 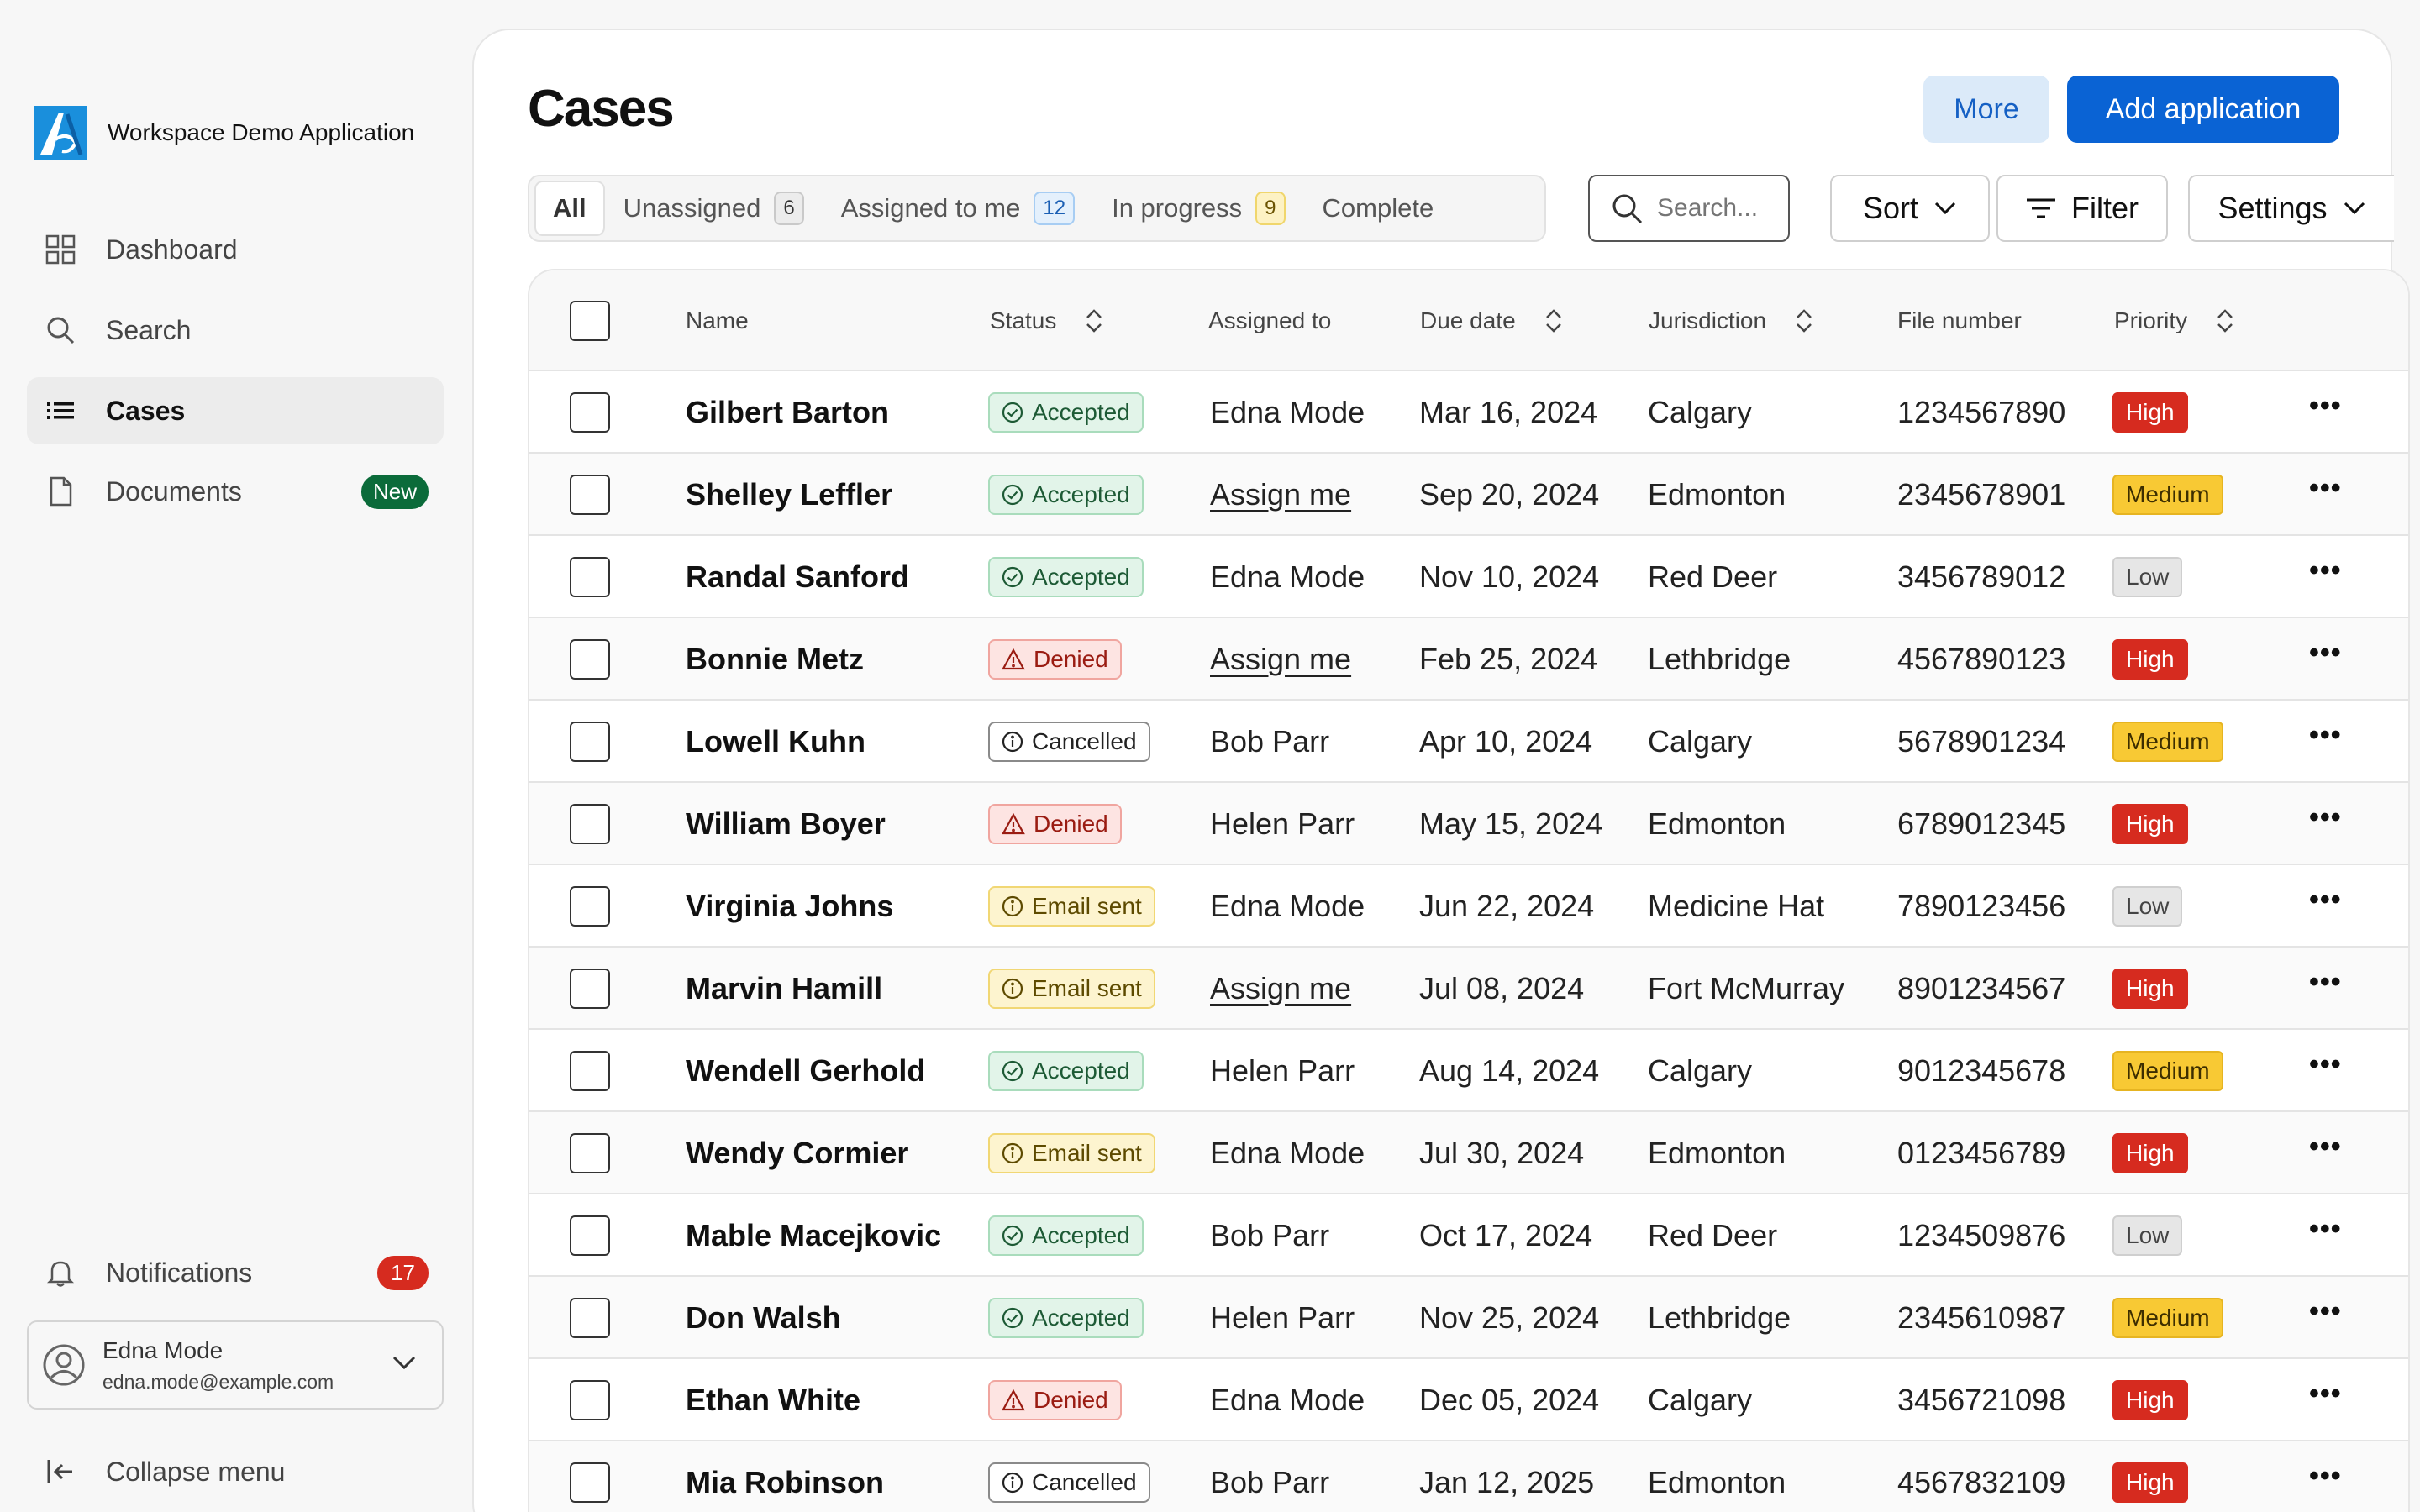 I want to click on search-box, so click(x=1689, y=208).